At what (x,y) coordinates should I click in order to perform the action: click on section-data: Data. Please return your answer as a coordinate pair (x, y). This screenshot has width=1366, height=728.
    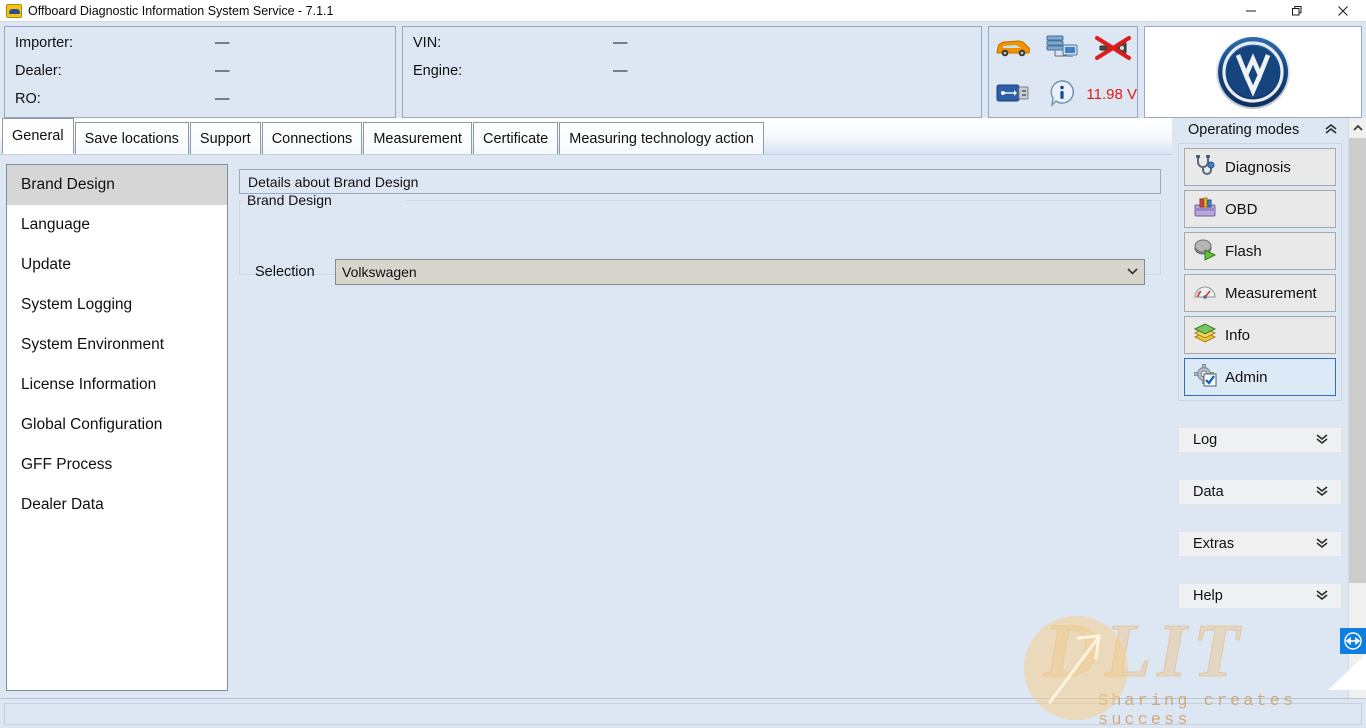
    Looking at the image, I should click on (1260, 492).